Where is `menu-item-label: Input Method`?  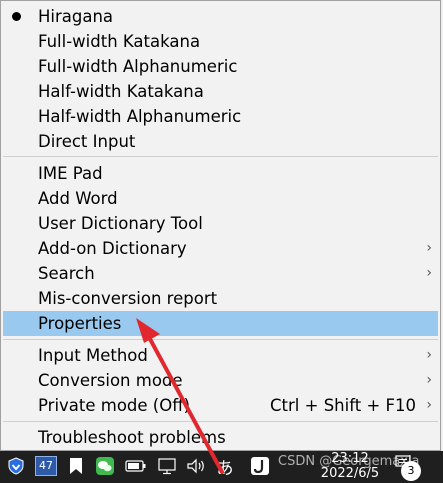 menu-item-label: Input Method is located at coordinates (93, 355).